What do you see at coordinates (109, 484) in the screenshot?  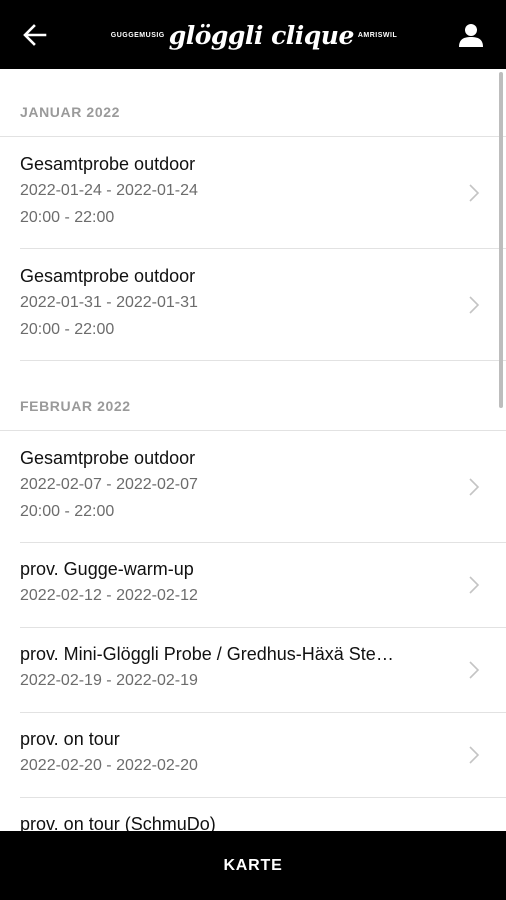 I see `event-dates: 2022-02-07 - 2022-02-07` at bounding box center [109, 484].